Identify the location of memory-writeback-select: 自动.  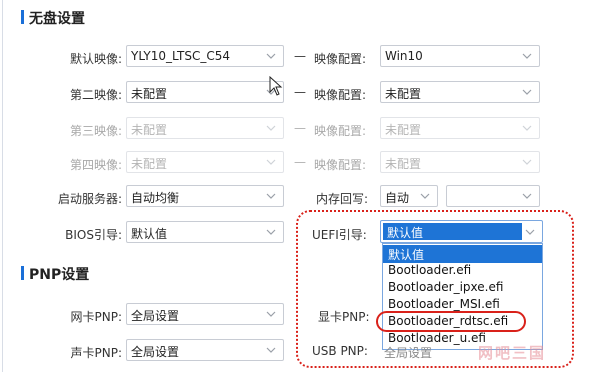
(409, 196).